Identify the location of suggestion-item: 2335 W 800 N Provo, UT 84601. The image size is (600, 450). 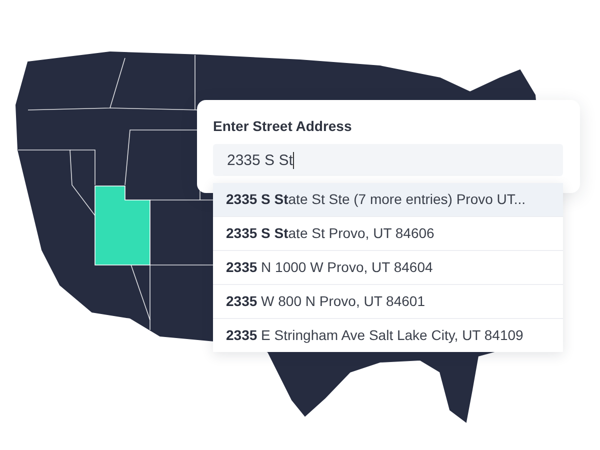
(388, 302).